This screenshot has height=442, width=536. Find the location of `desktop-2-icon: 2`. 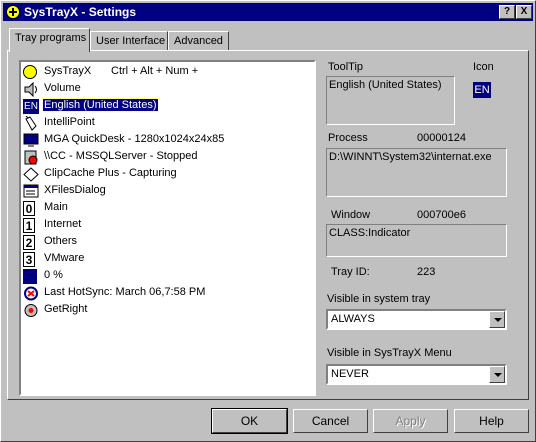

desktop-2-icon: 2 is located at coordinates (29, 242).